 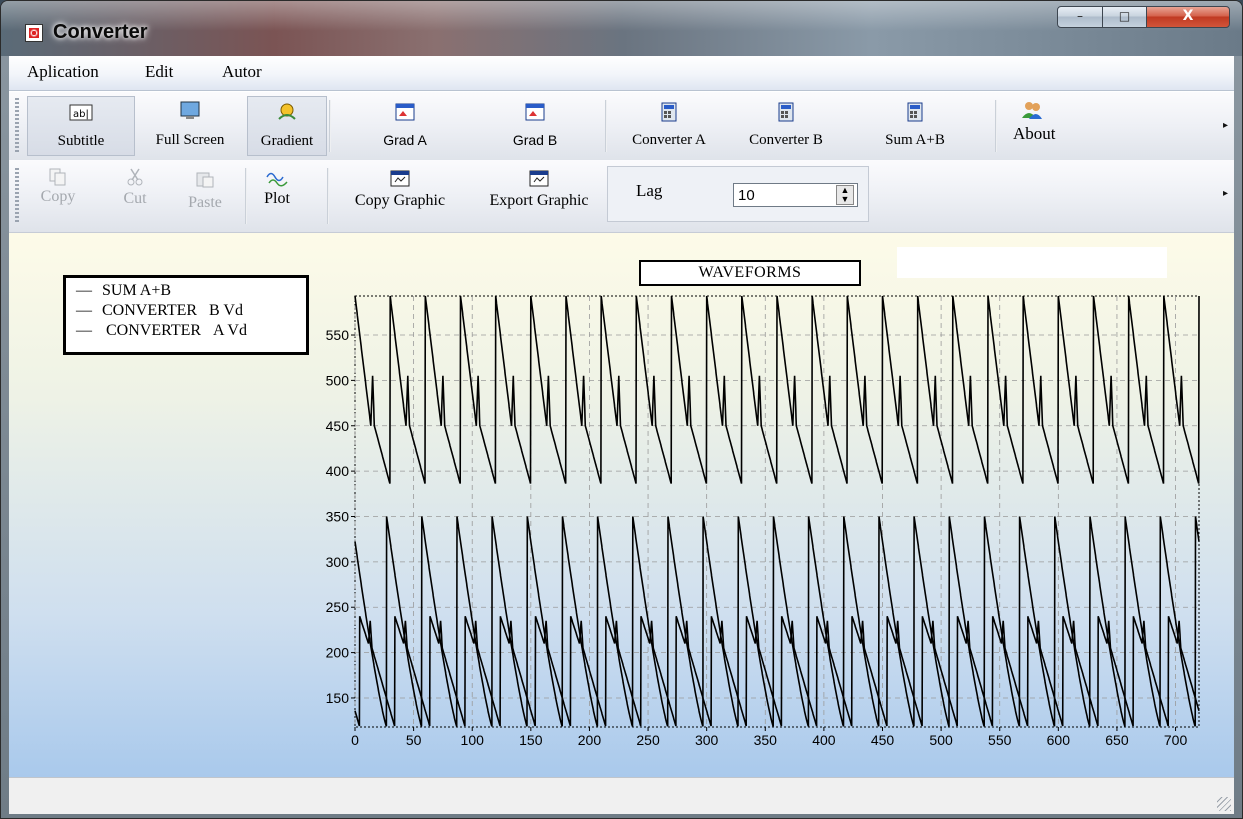 What do you see at coordinates (338, 471) in the screenshot?
I see `y-tick-label: 400` at bounding box center [338, 471].